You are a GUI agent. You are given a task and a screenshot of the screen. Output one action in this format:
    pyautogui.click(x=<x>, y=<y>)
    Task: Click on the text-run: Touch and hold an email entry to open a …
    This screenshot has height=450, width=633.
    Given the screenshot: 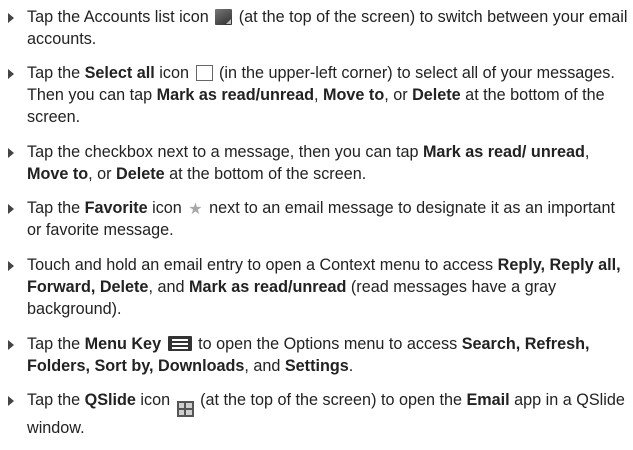 What is the action you would take?
    pyautogui.click(x=262, y=265)
    